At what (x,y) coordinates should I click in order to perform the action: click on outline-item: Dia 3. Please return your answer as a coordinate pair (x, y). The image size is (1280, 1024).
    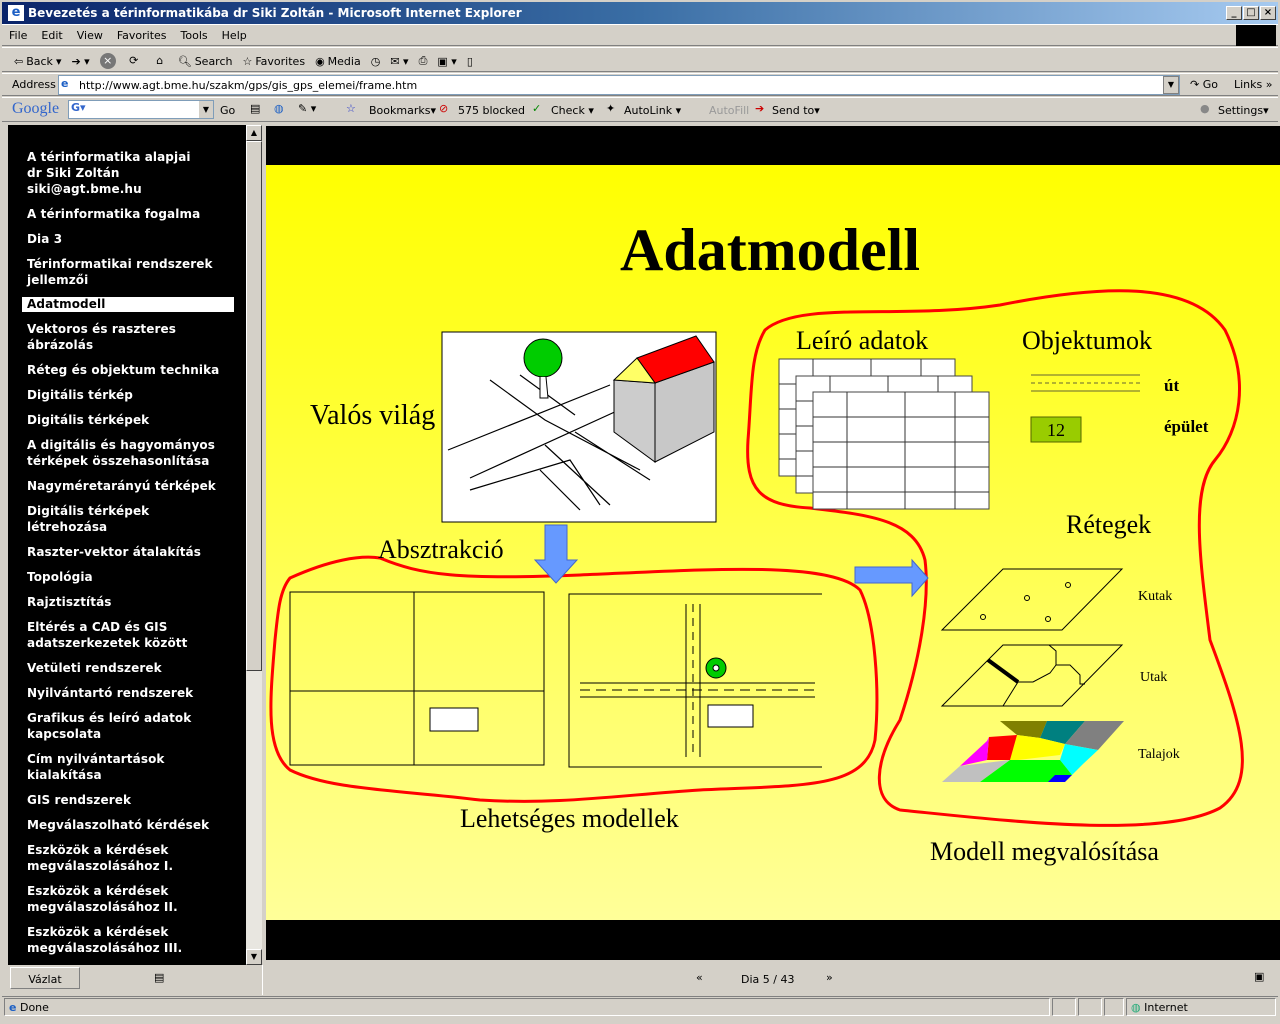
    Looking at the image, I should click on (128, 239).